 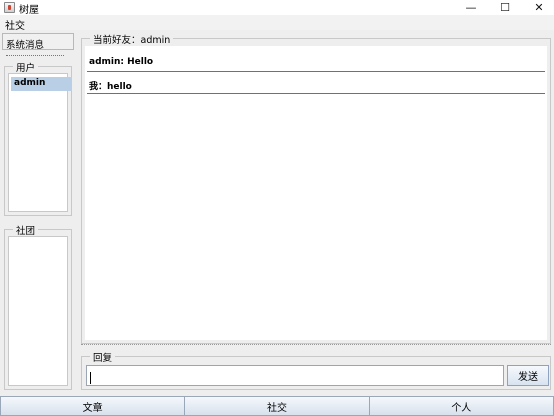 What do you see at coordinates (26, 230) in the screenshot?
I see `groups-panel-title: 社团` at bounding box center [26, 230].